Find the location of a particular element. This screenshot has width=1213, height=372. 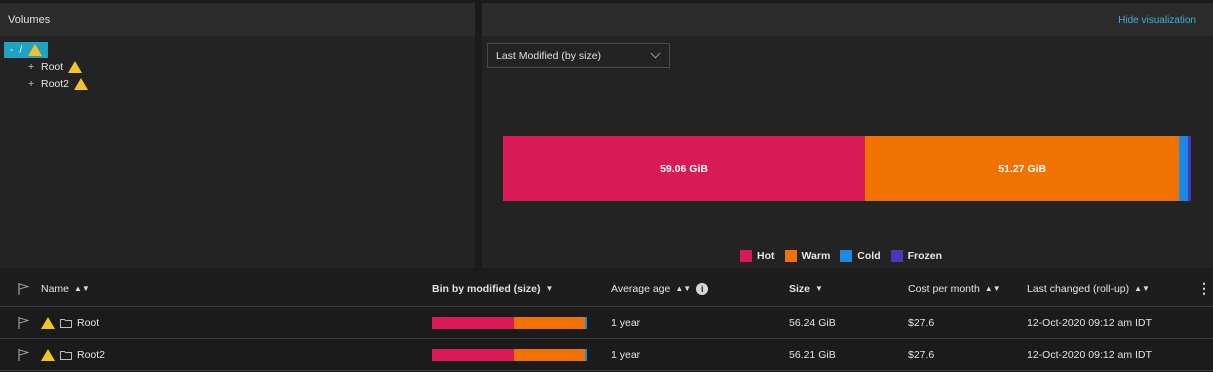

name-cell: Root is located at coordinates (70, 322).